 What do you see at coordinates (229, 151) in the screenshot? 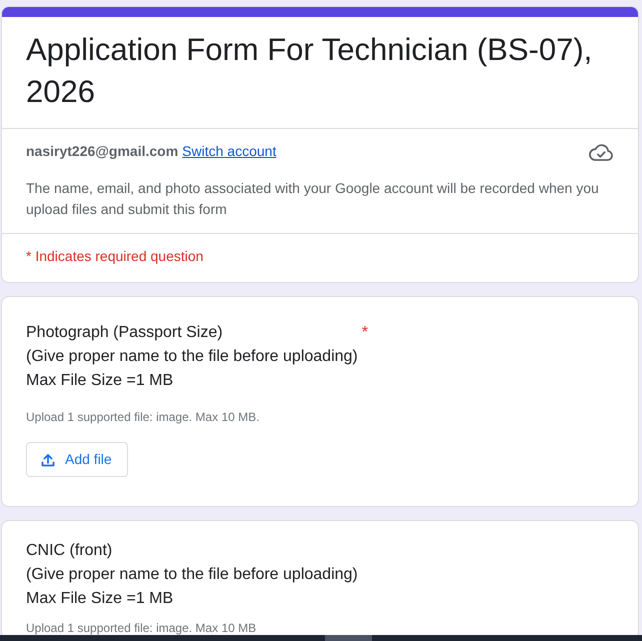
I see `switch-account-link: Switch account` at bounding box center [229, 151].